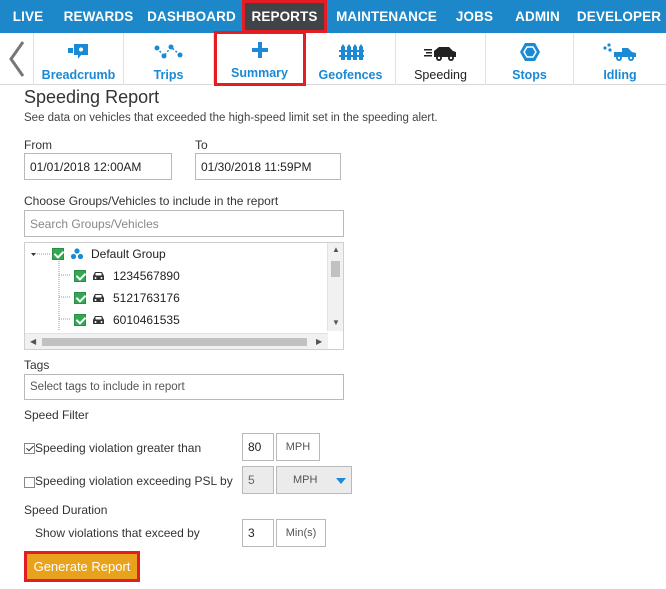 The image size is (666, 589). I want to click on subnav-speeding: Speeding, so click(441, 59).